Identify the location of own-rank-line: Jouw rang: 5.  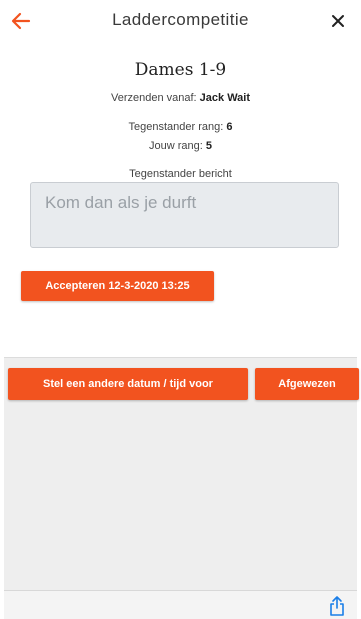
(180, 146).